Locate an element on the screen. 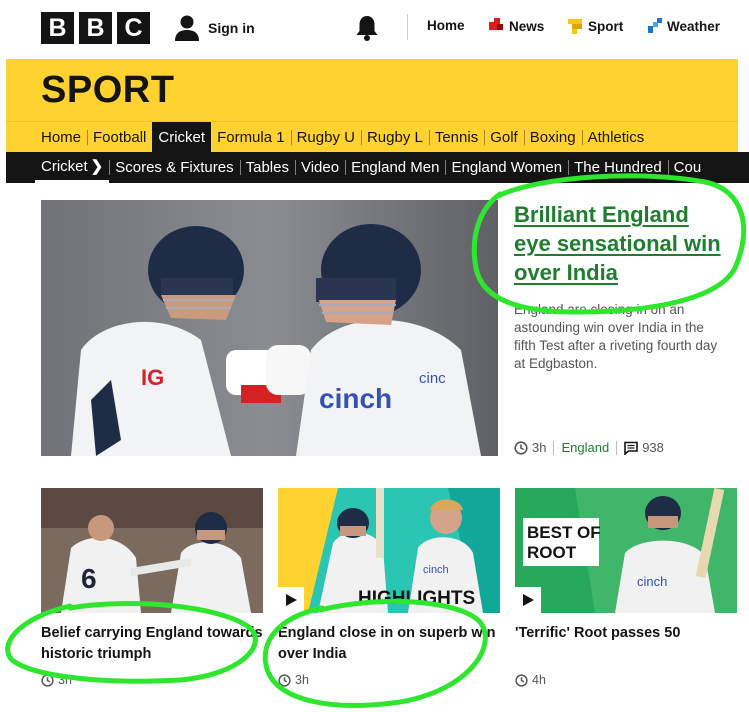 The image size is (749, 712). primary-nav-tennis: Tennis is located at coordinates (456, 137).